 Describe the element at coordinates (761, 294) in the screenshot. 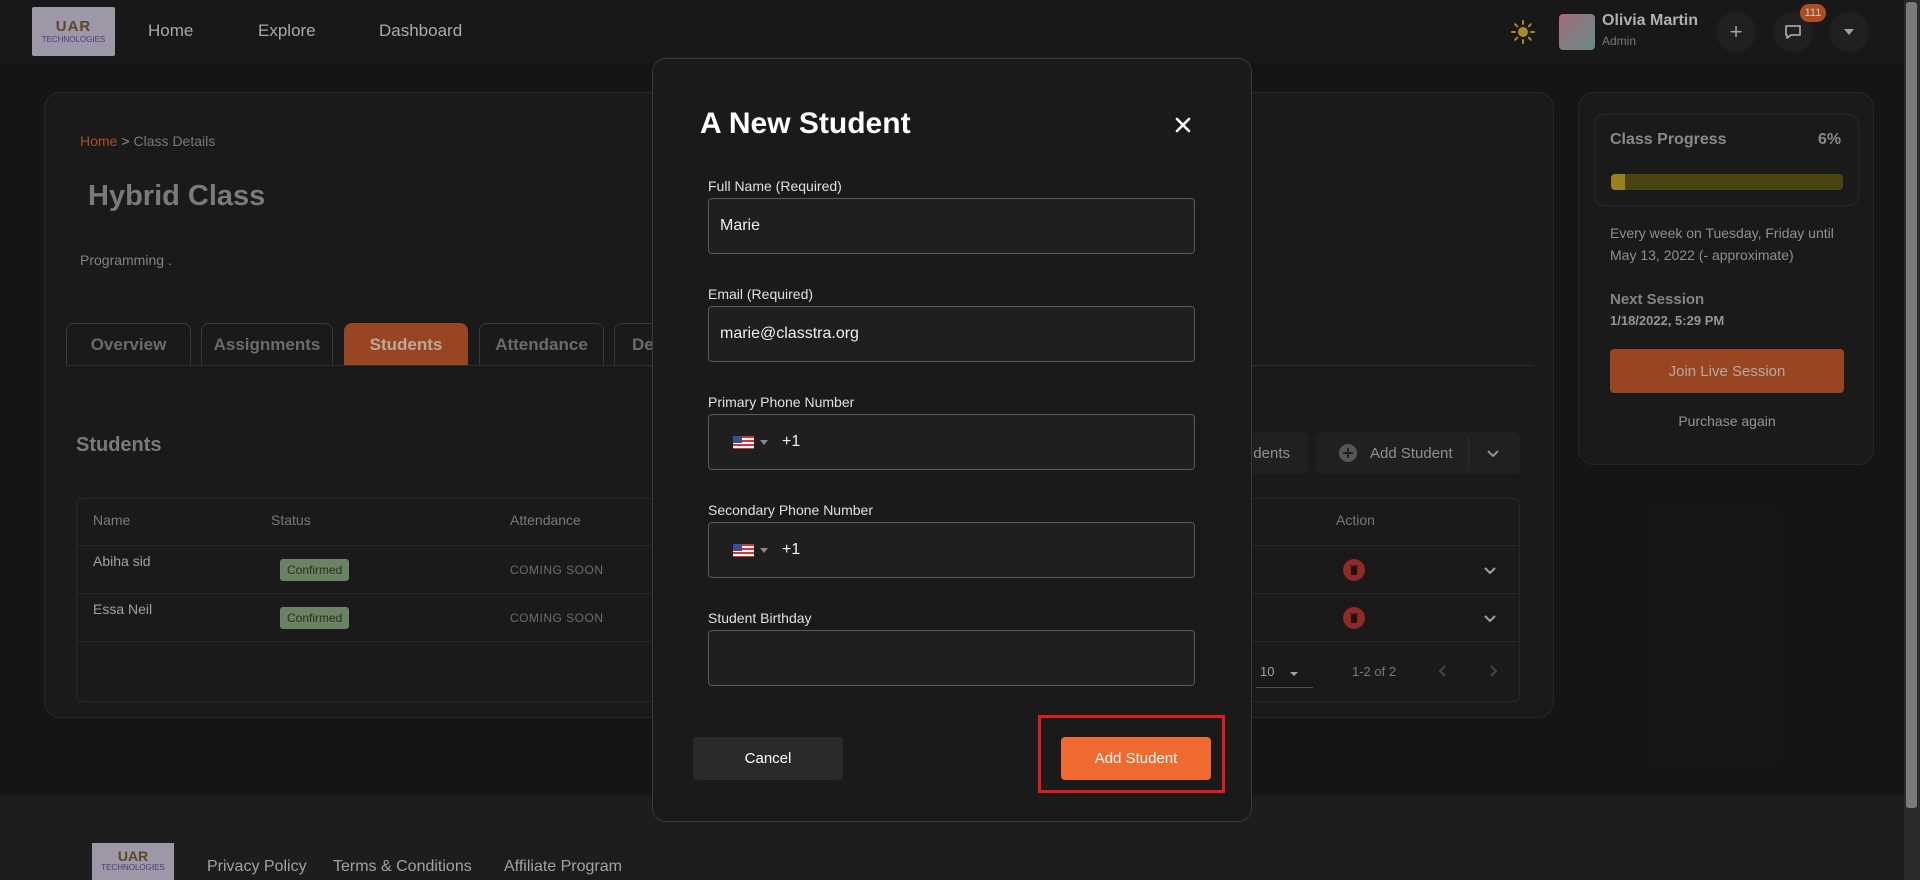

I see `email-label: Email (Required)` at that location.